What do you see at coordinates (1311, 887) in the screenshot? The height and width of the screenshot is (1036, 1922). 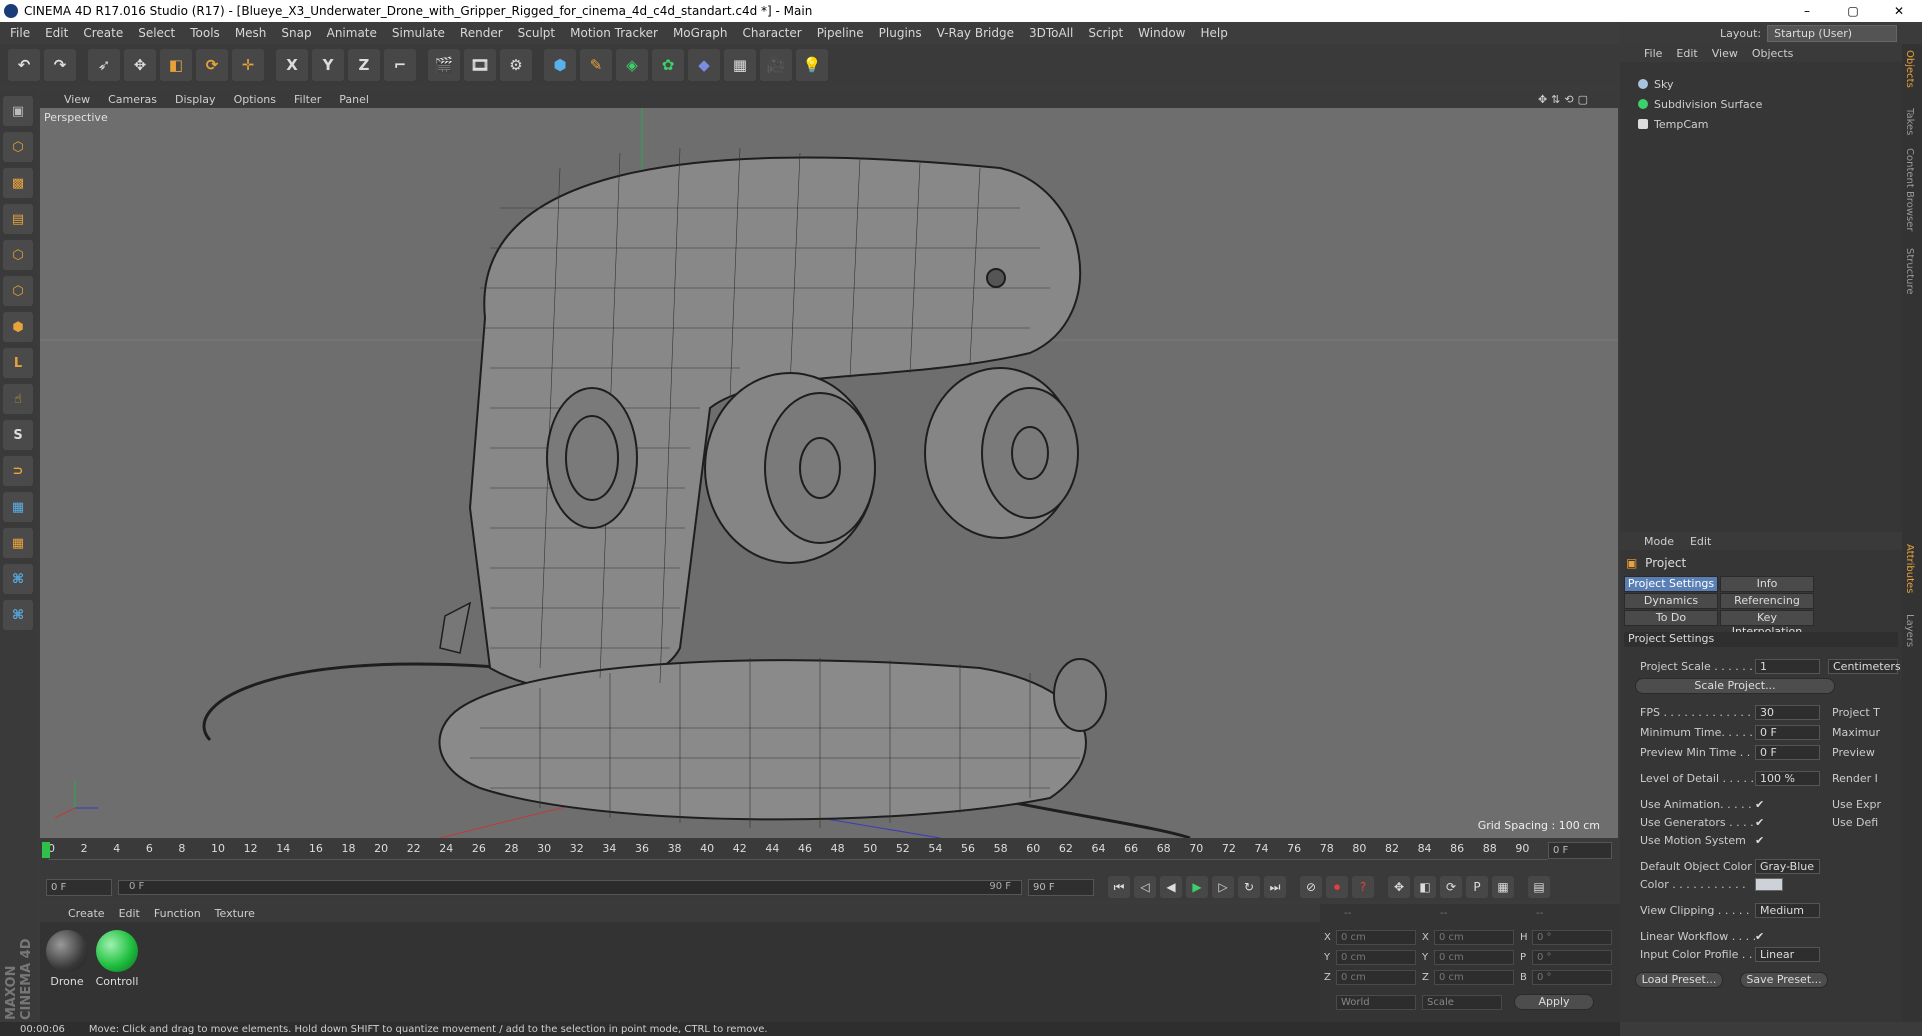 I see `record-keys-button: ⊘` at bounding box center [1311, 887].